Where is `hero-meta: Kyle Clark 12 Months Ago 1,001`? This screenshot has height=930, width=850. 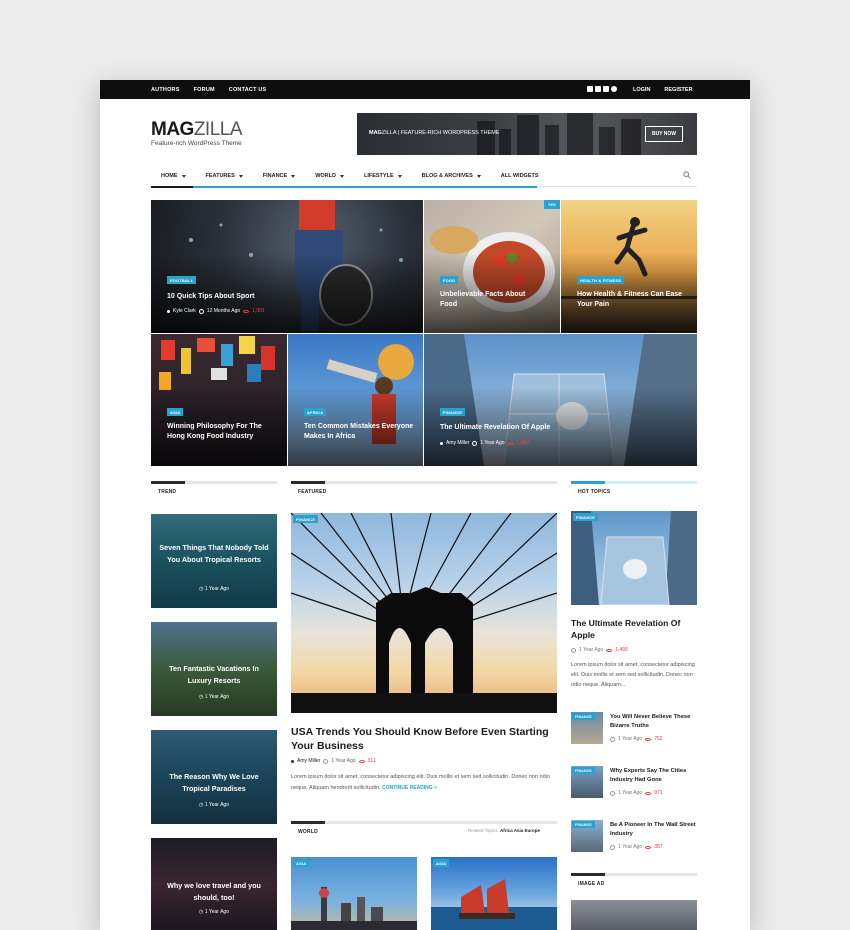 hero-meta: Kyle Clark 12 Months Ago 1,001 is located at coordinates (216, 311).